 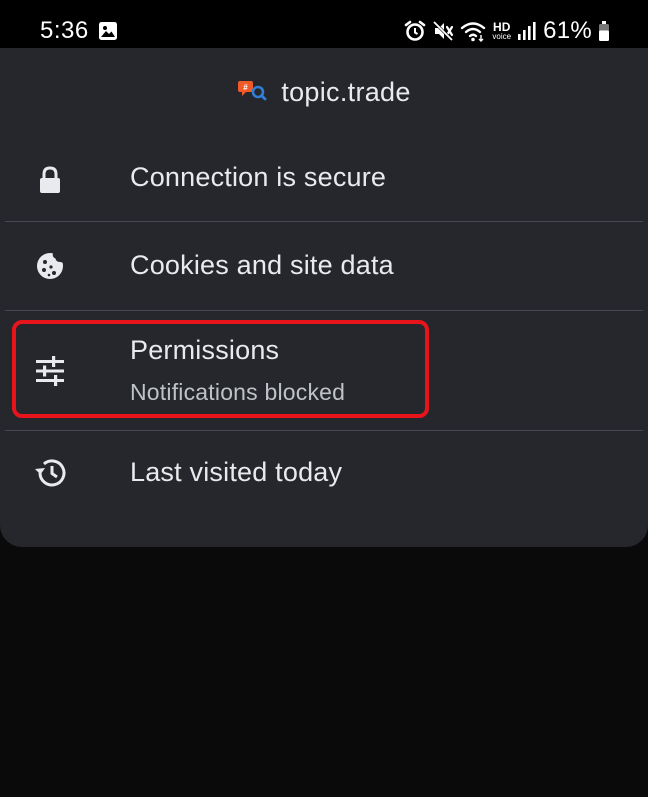 I want to click on tune-icon, so click(x=50, y=373).